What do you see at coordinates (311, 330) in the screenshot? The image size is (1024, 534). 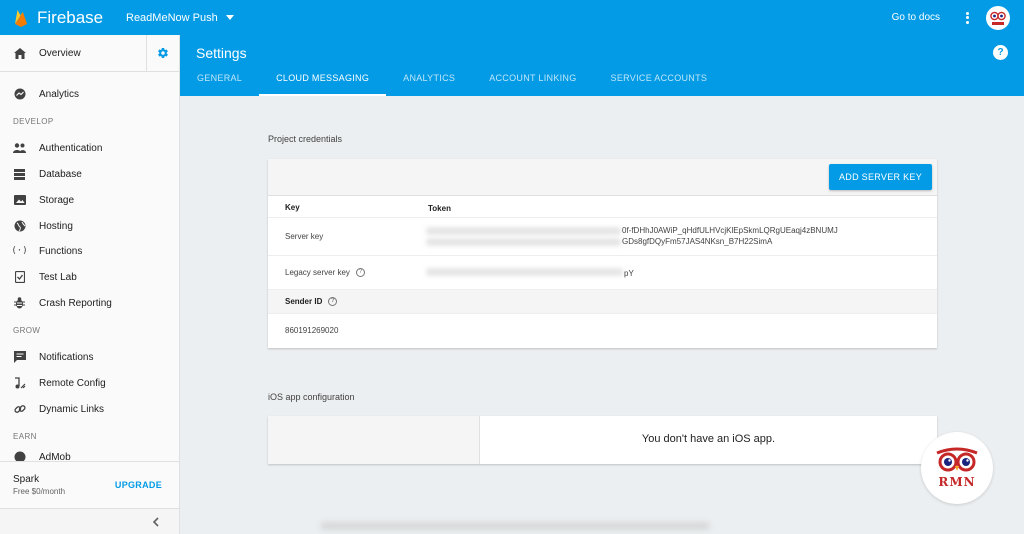 I see `sender-id-value: 860191269020` at bounding box center [311, 330].